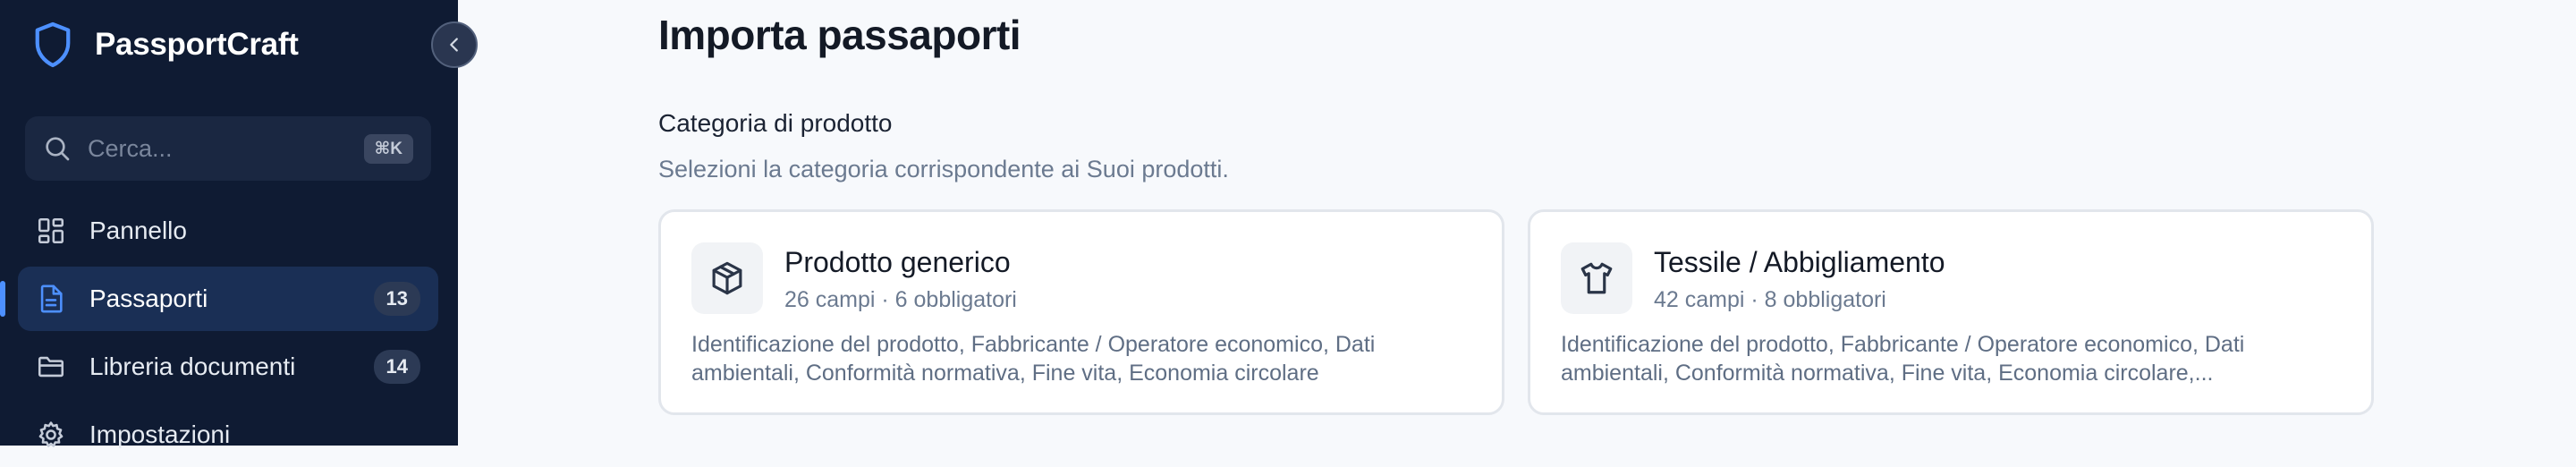  I want to click on card-title: Tessile / Abbigliamento, so click(1799, 262).